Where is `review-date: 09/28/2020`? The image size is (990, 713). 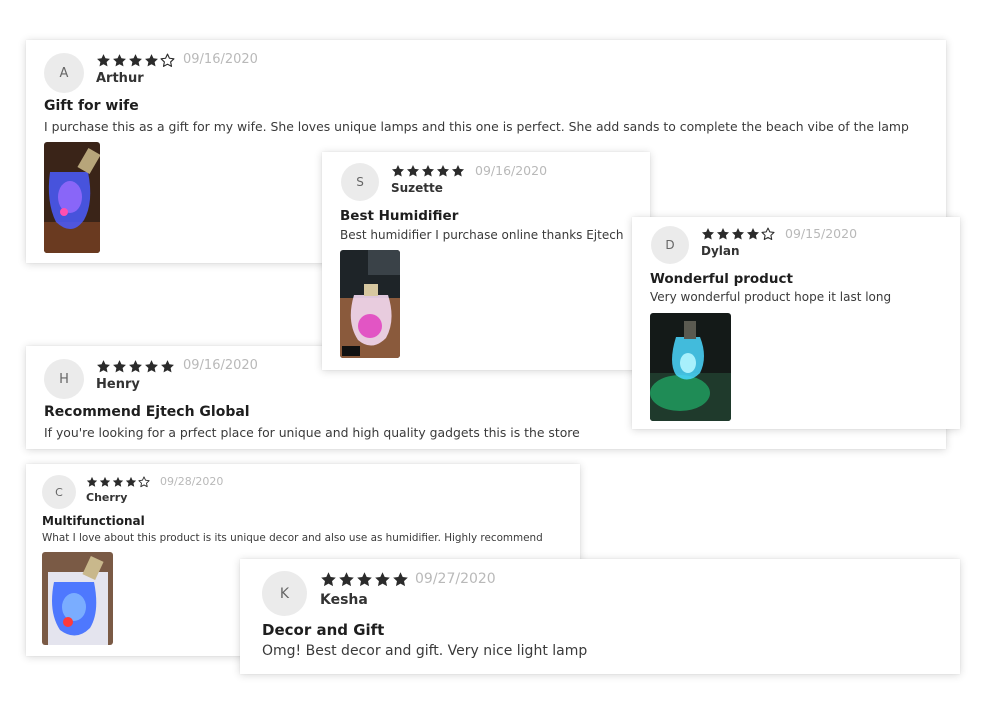
review-date: 09/28/2020 is located at coordinates (192, 481).